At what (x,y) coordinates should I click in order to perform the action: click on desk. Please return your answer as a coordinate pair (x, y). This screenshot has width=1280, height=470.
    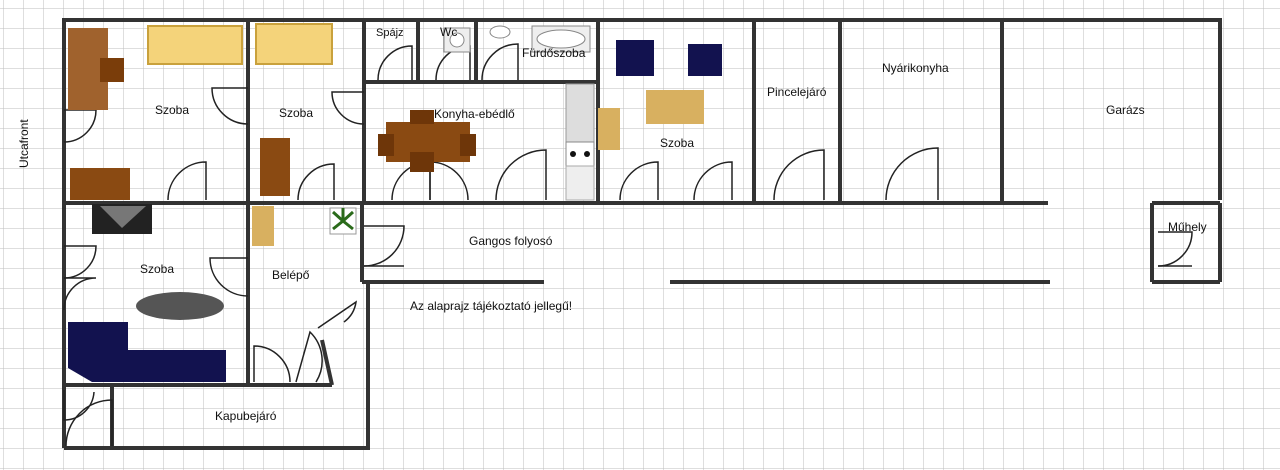
    Looking at the image, I should click on (112, 70).